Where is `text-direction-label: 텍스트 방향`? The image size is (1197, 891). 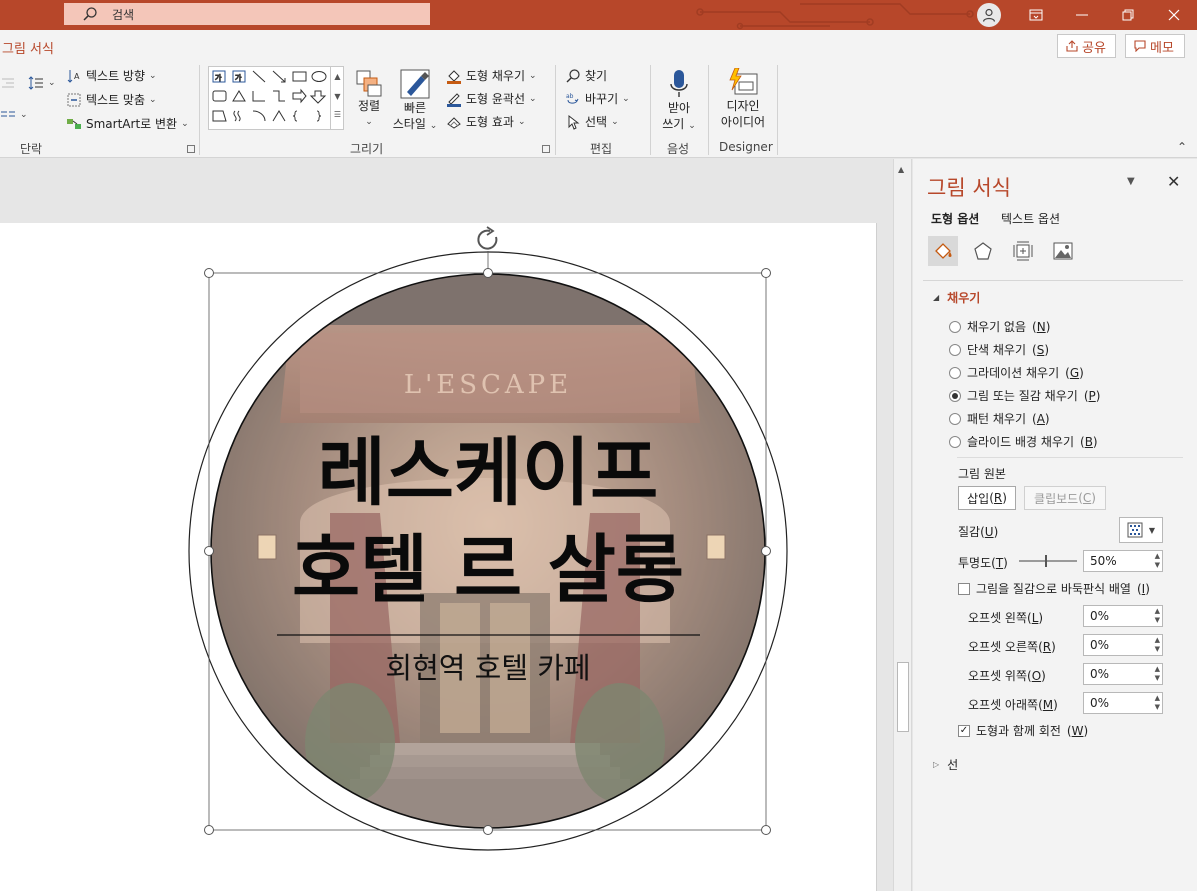
text-direction-label: 텍스트 방향 is located at coordinates (116, 76).